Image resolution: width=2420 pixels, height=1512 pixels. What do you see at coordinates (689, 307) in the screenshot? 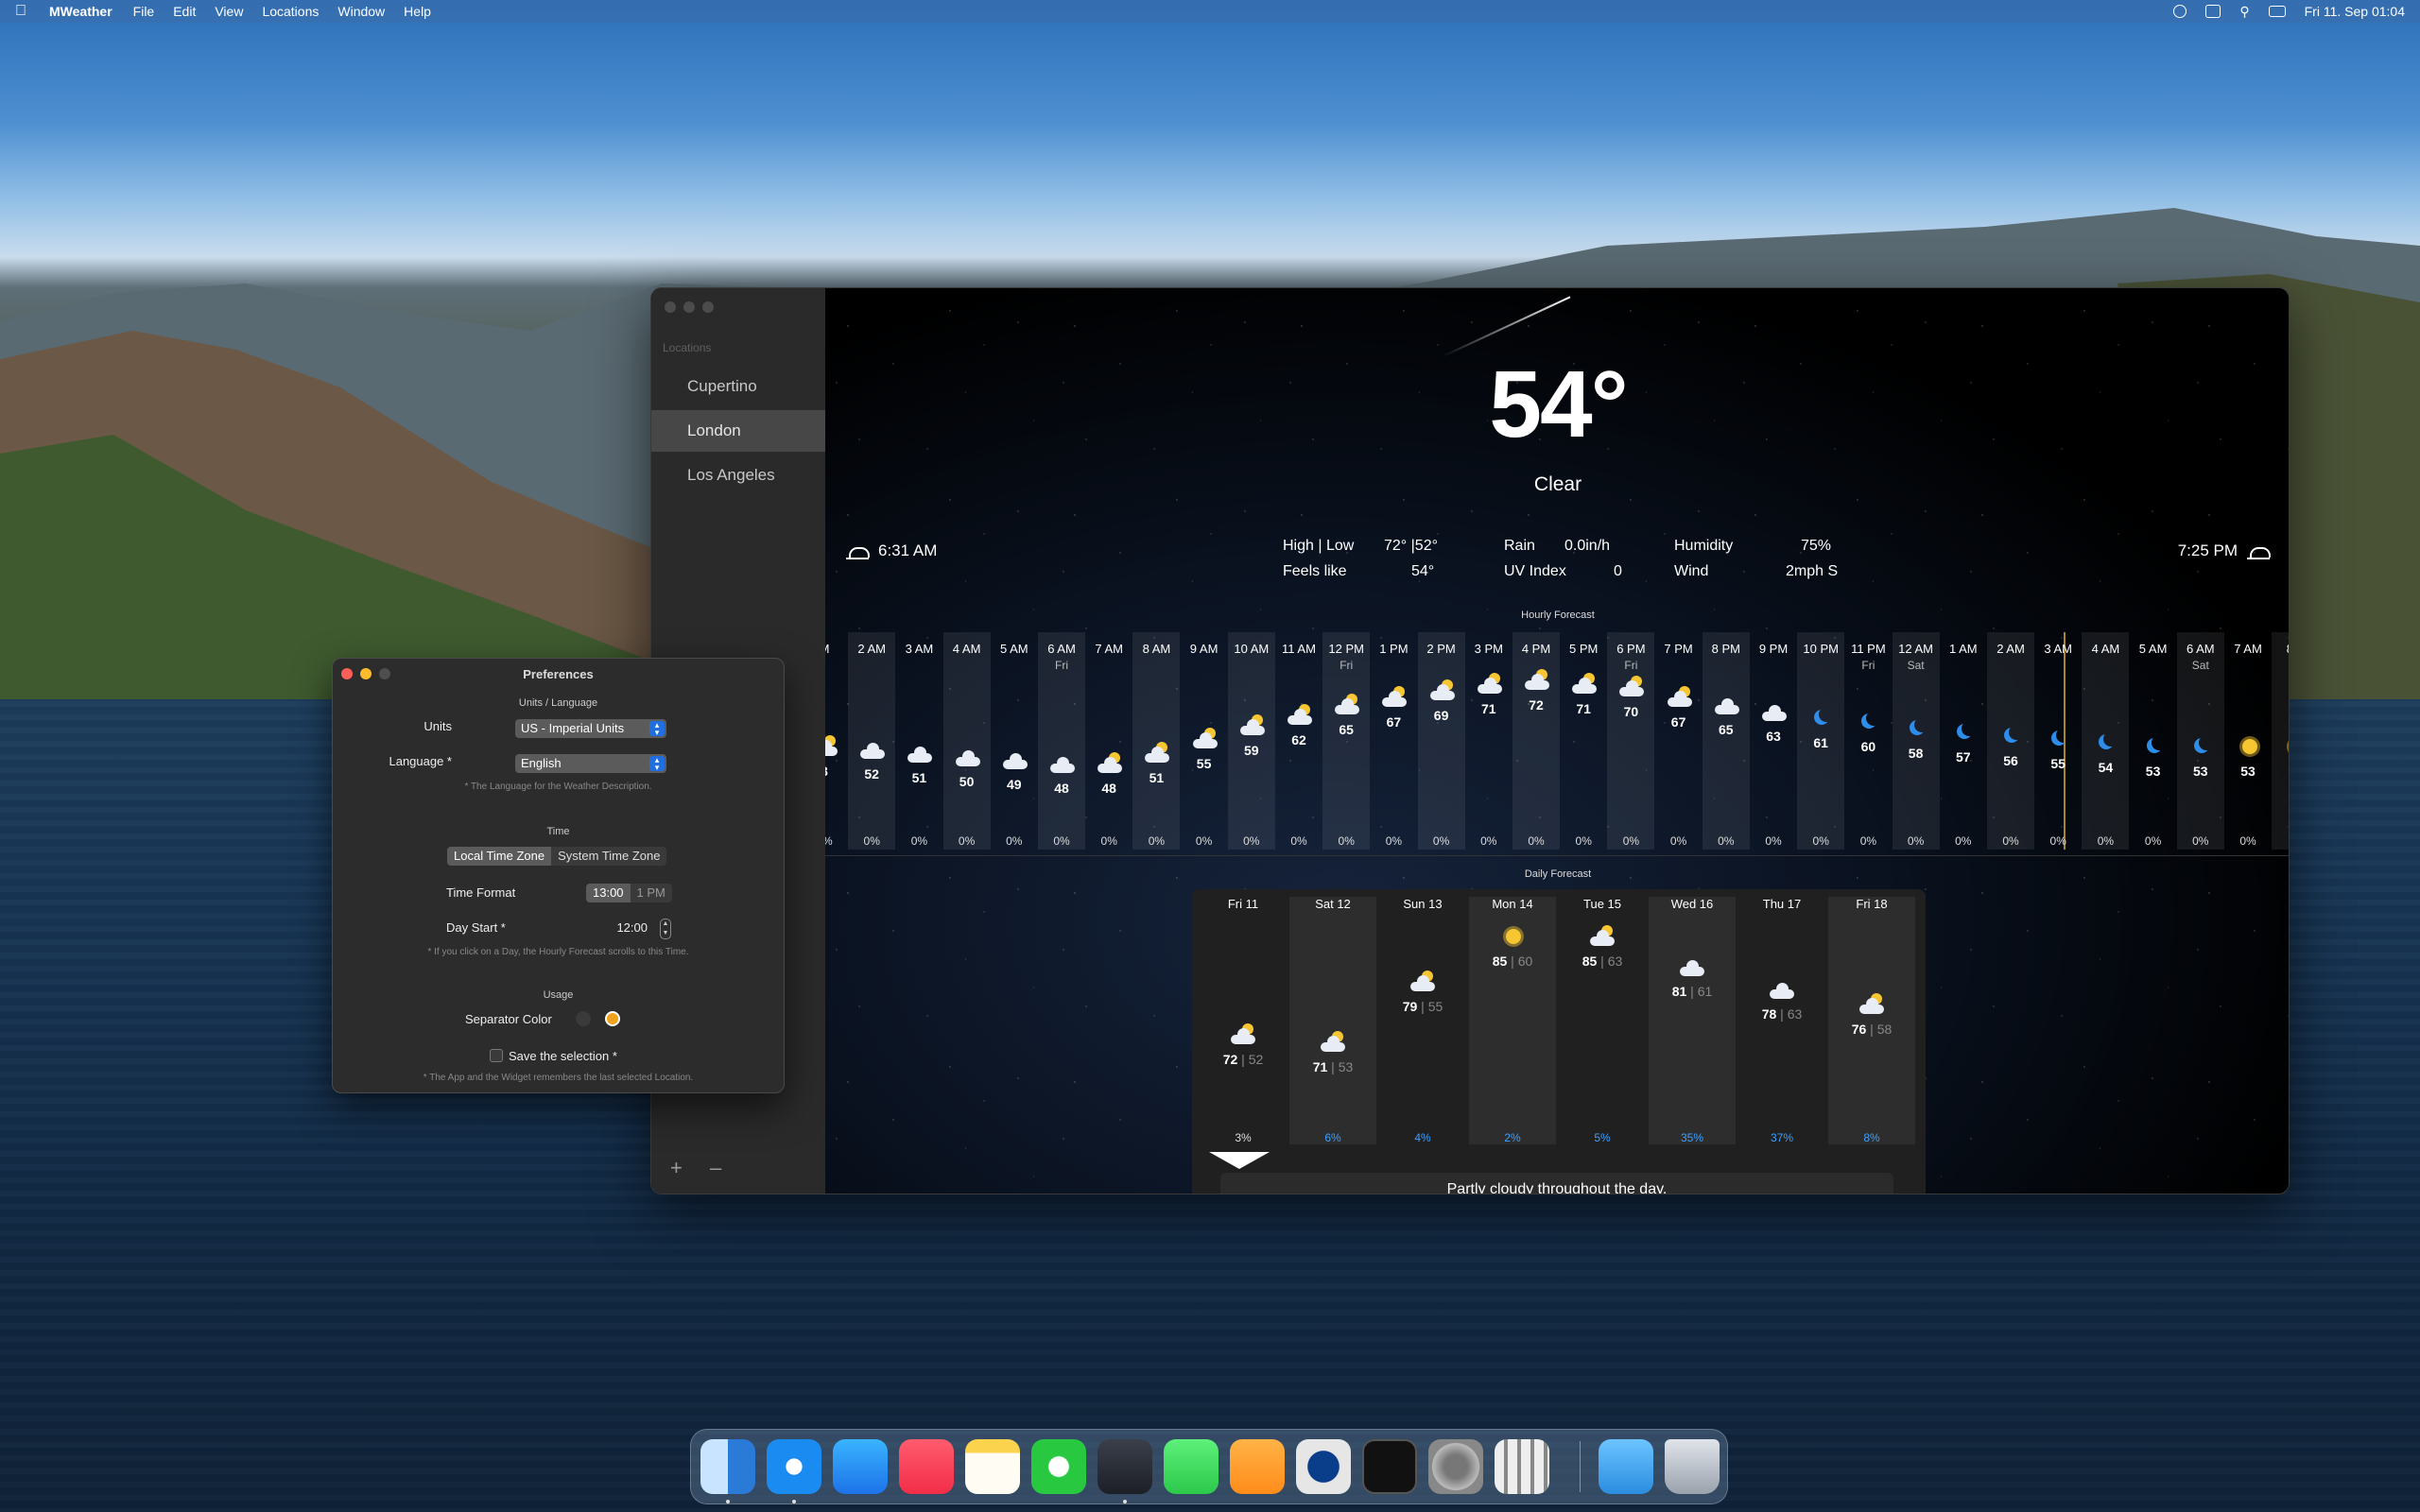
I see `minimize-button` at bounding box center [689, 307].